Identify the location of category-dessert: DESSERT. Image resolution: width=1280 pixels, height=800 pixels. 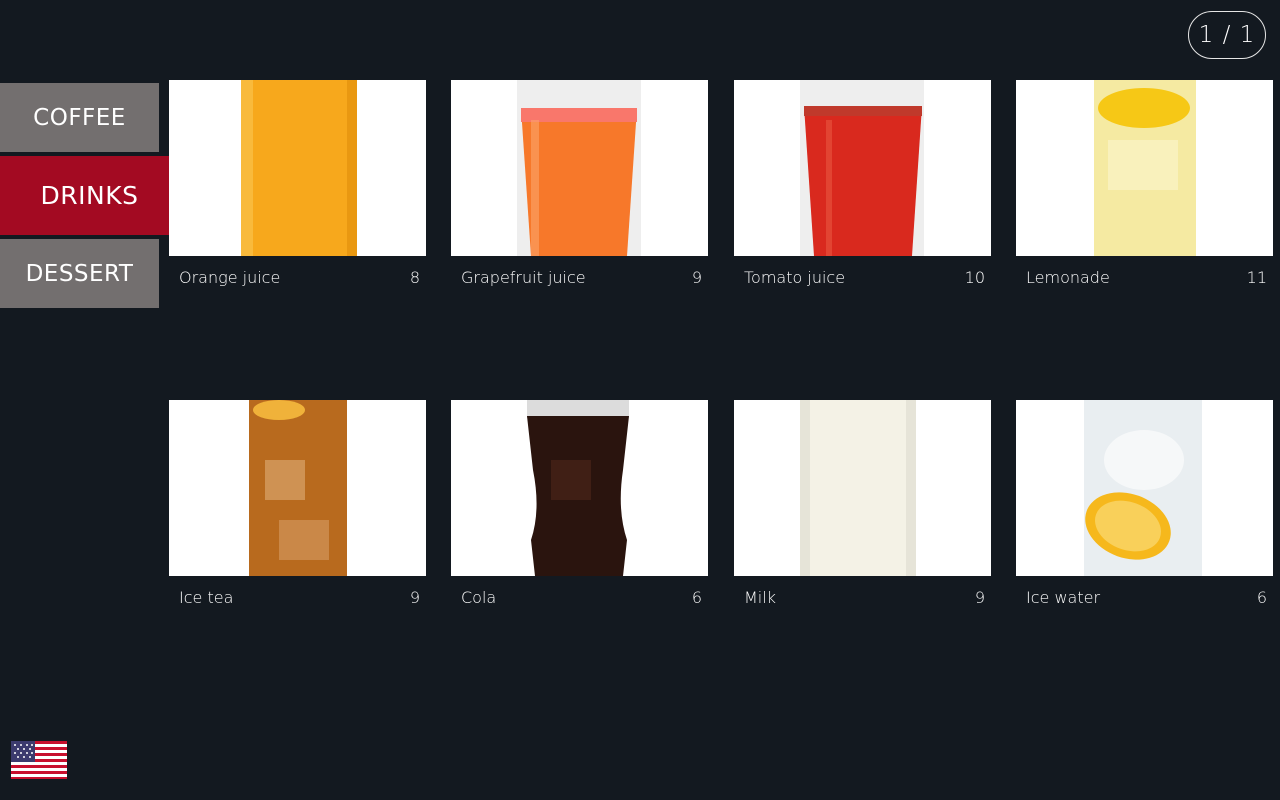
(79, 273).